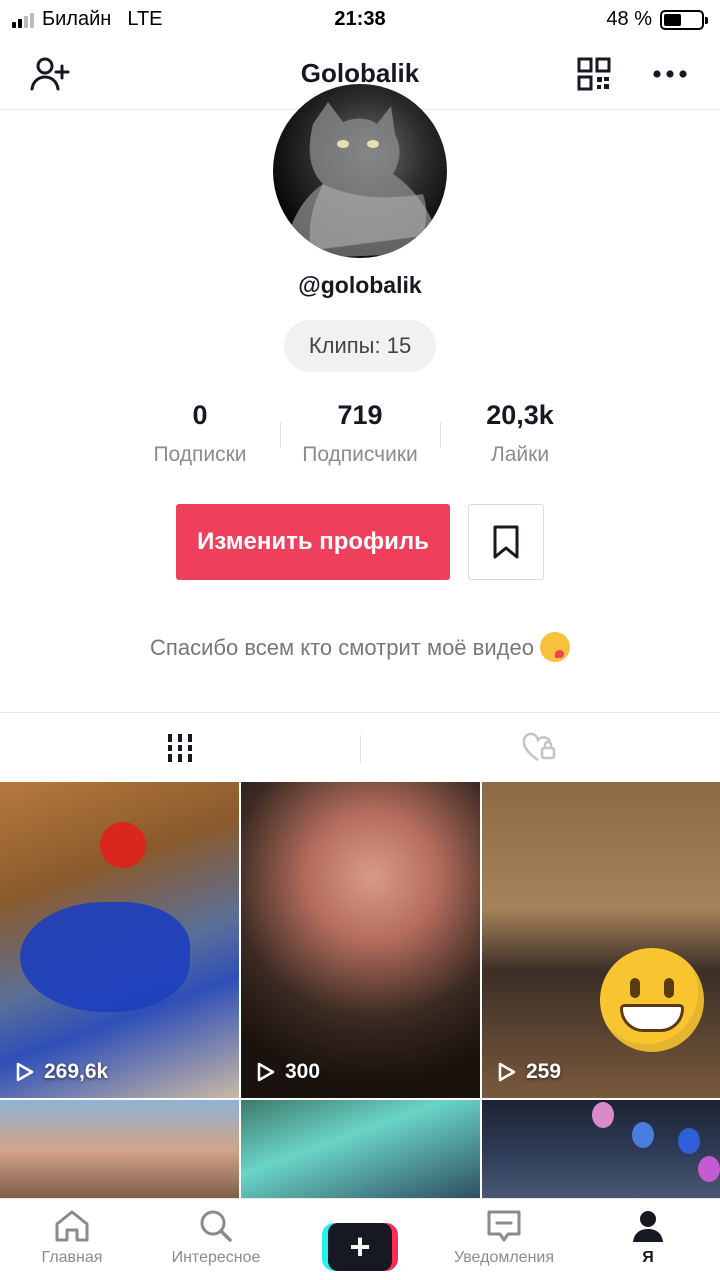  I want to click on bio-text: Спасибо всем кто смотрит моё видео, so click(342, 647).